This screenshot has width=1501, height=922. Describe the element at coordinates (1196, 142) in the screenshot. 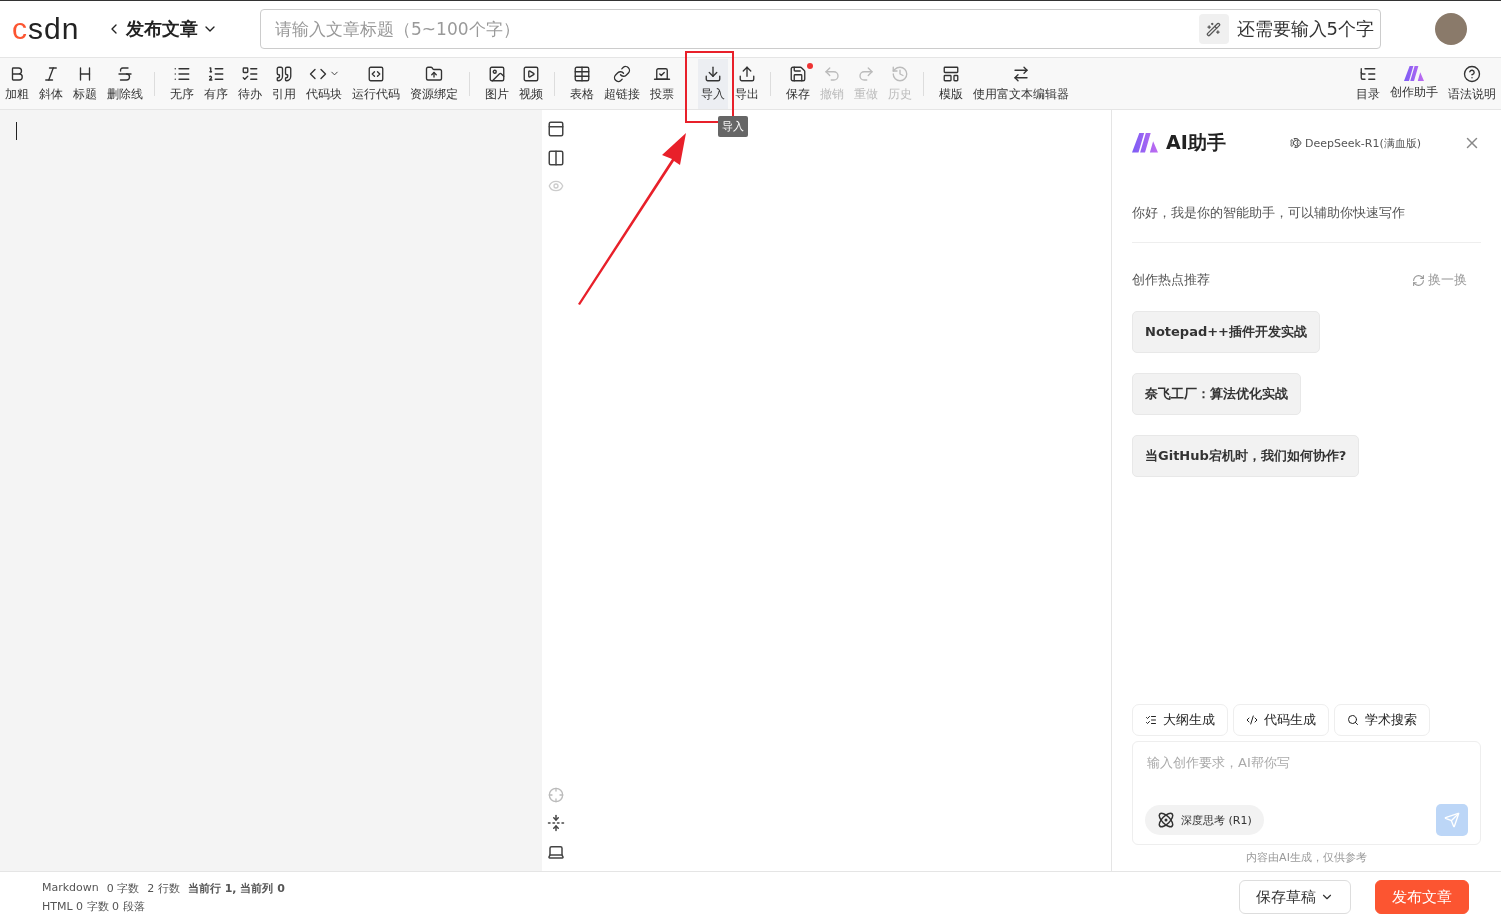

I see `panel-title: AI助手` at that location.